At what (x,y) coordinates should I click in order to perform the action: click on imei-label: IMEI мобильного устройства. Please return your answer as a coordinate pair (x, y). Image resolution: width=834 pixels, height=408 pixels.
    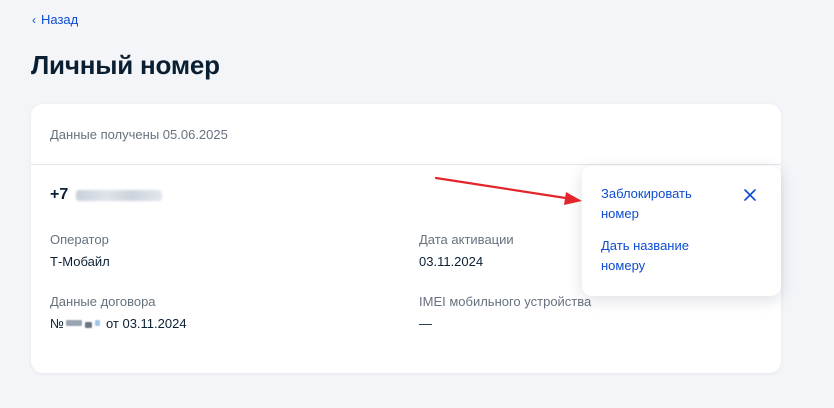
    Looking at the image, I should click on (505, 301).